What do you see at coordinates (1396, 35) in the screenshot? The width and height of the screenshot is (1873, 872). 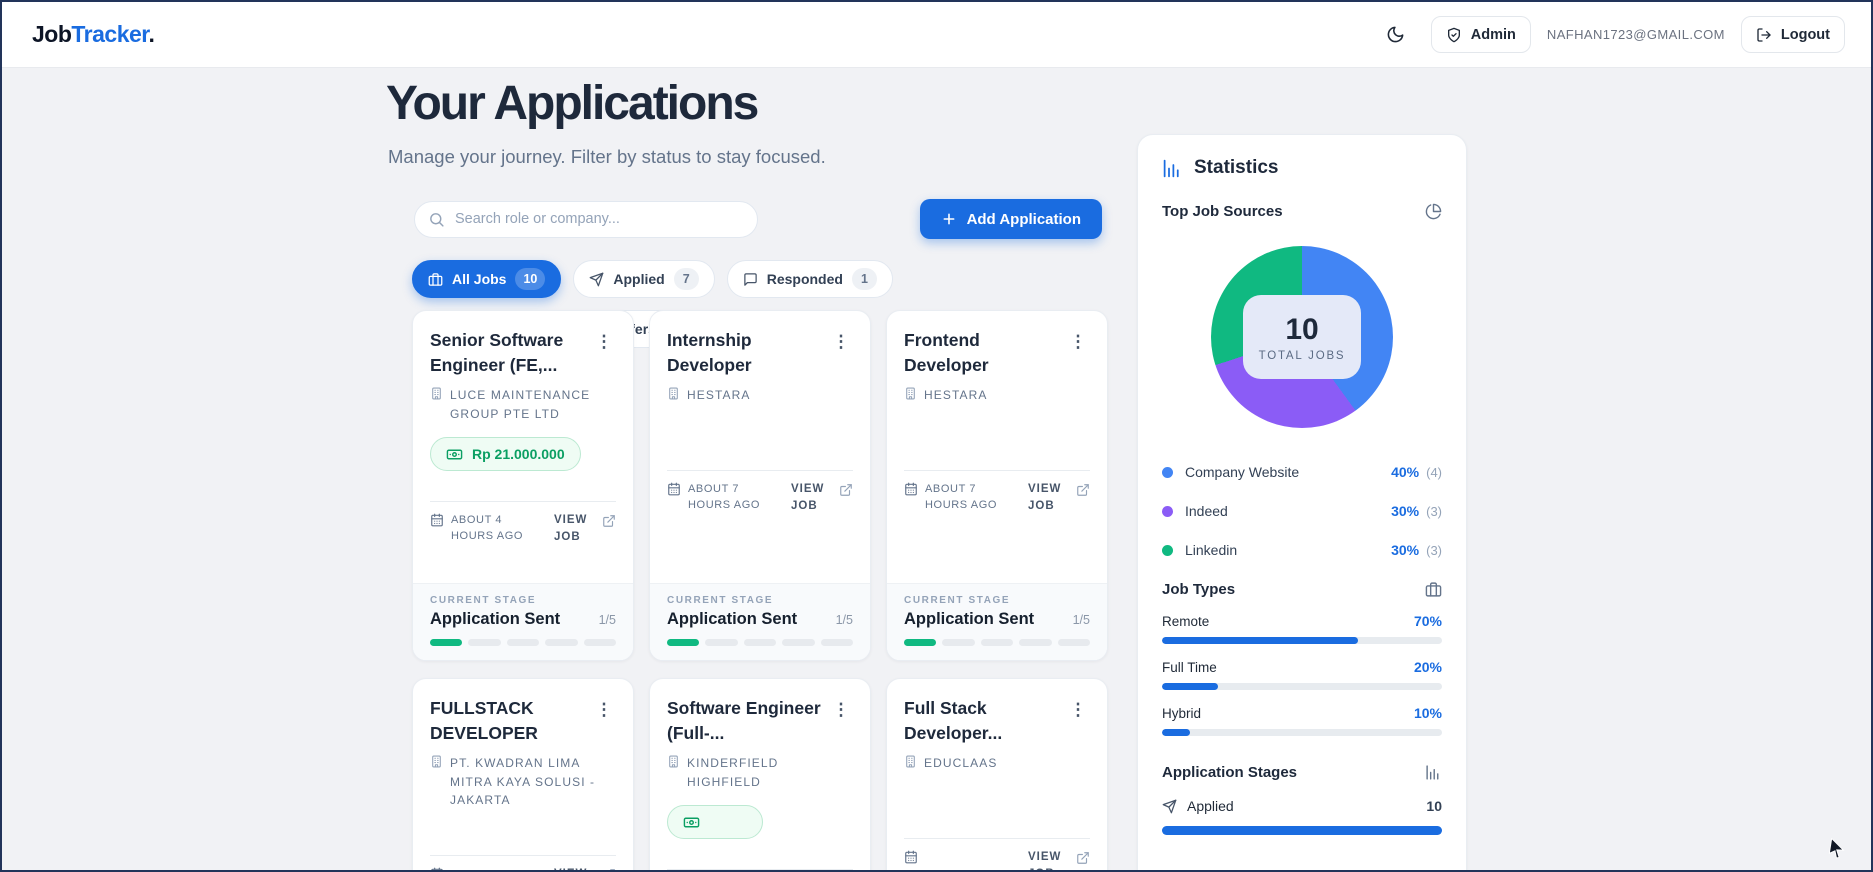 I see `dark-mode-toggle` at bounding box center [1396, 35].